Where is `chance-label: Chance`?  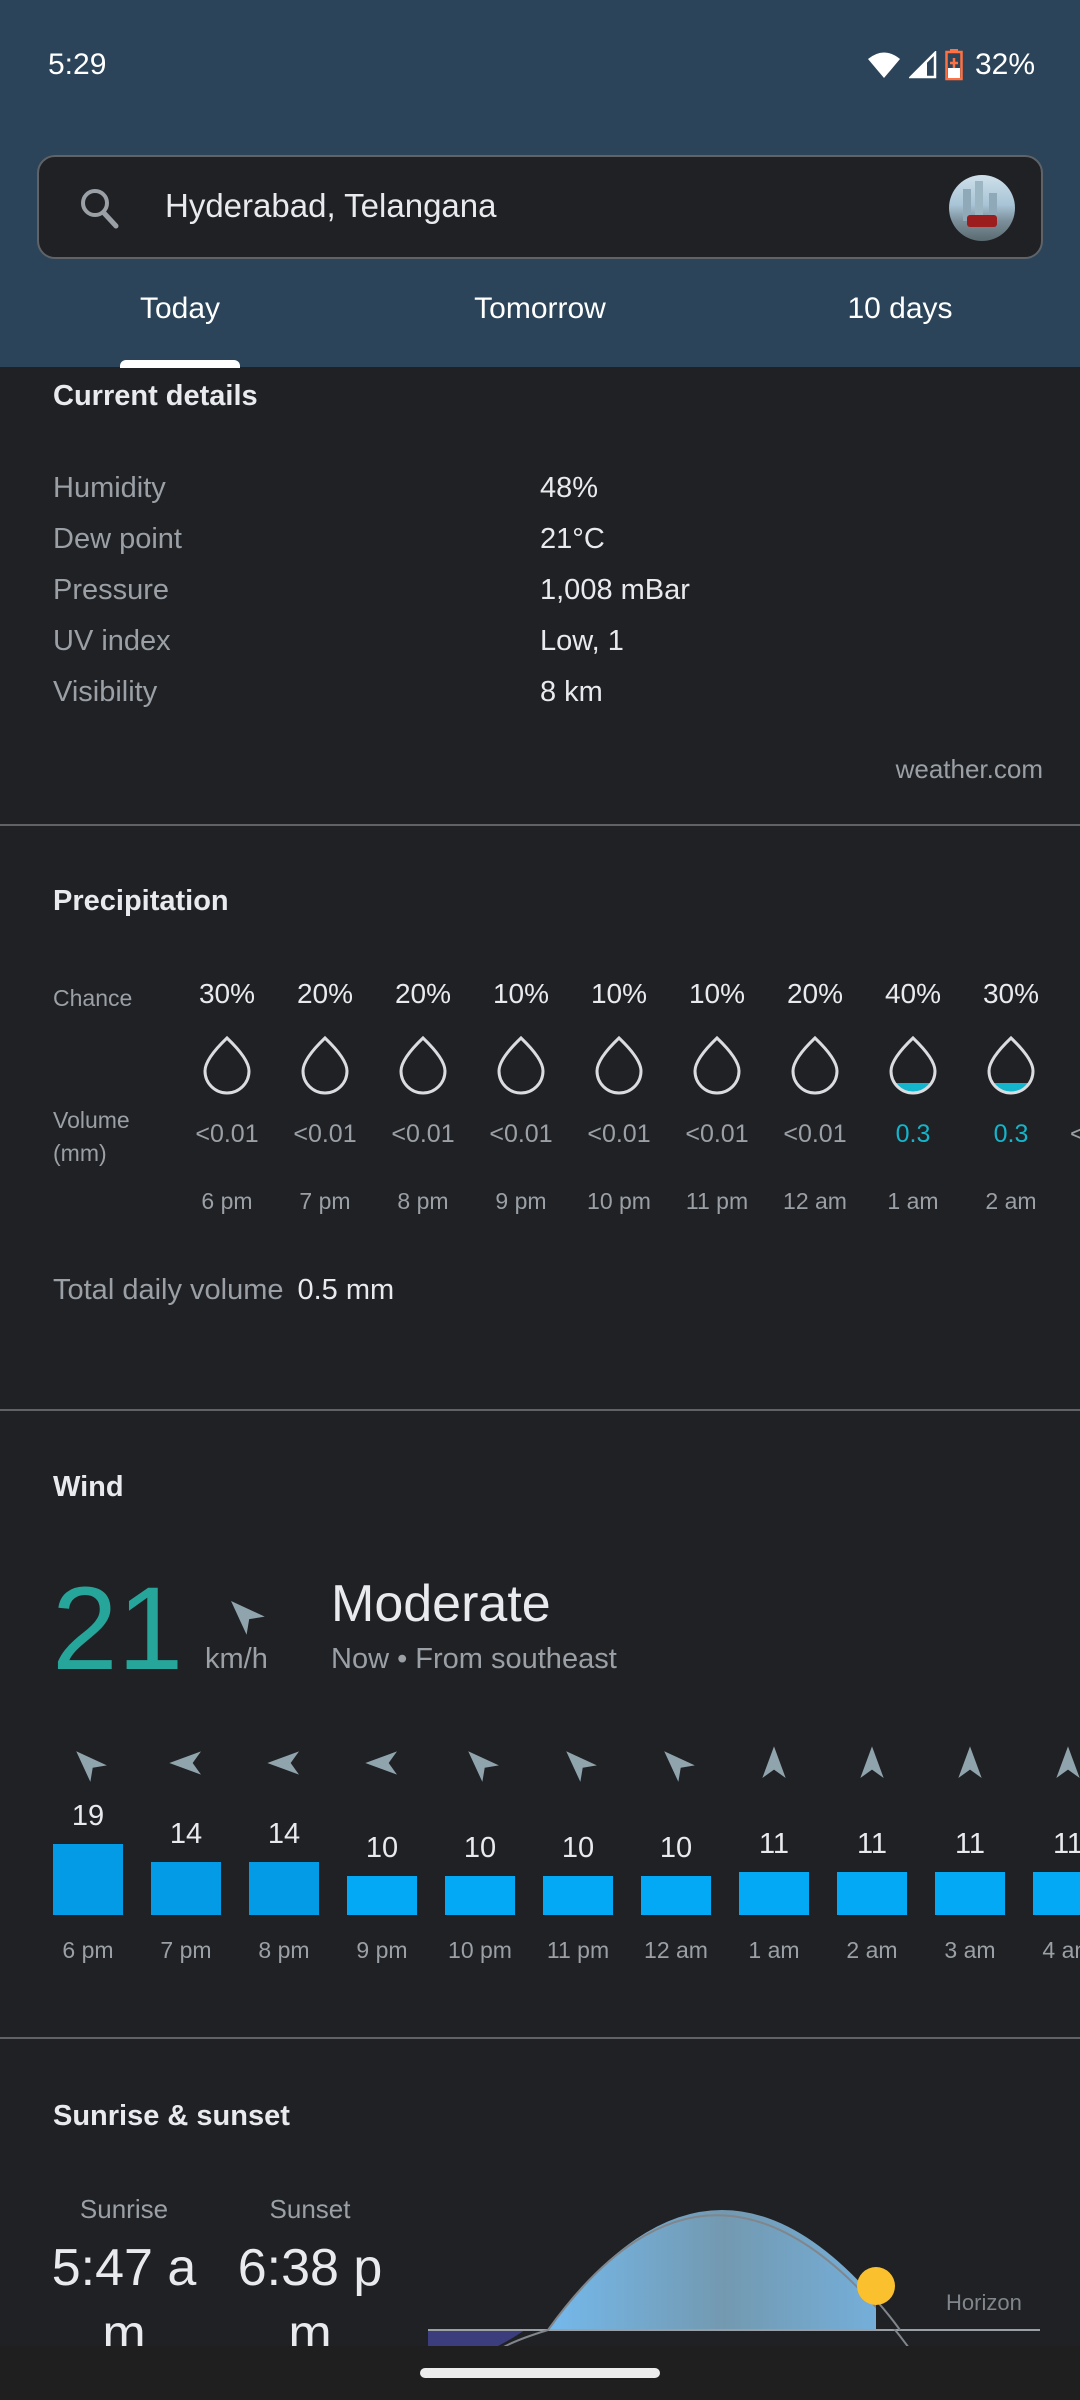 chance-label: Chance is located at coordinates (93, 998).